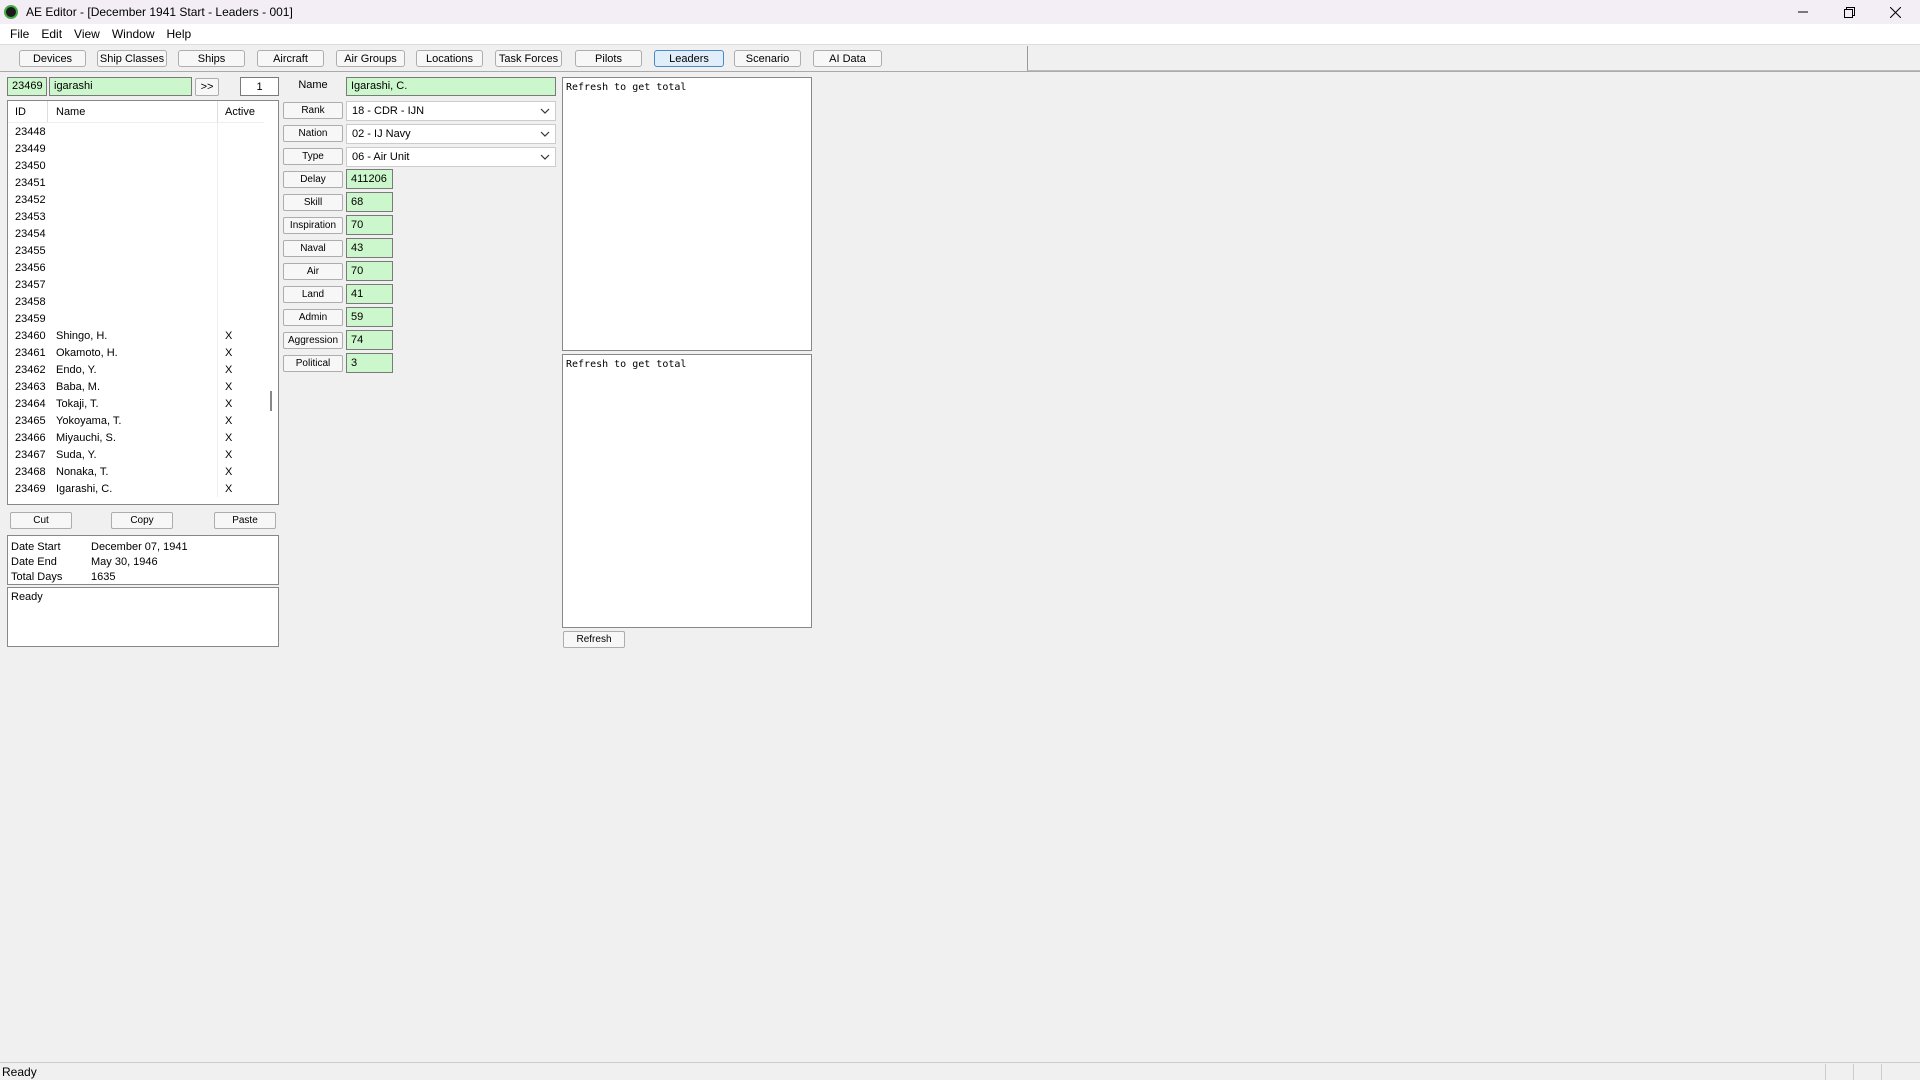  I want to click on scrollbar-thumb, so click(271, 401).